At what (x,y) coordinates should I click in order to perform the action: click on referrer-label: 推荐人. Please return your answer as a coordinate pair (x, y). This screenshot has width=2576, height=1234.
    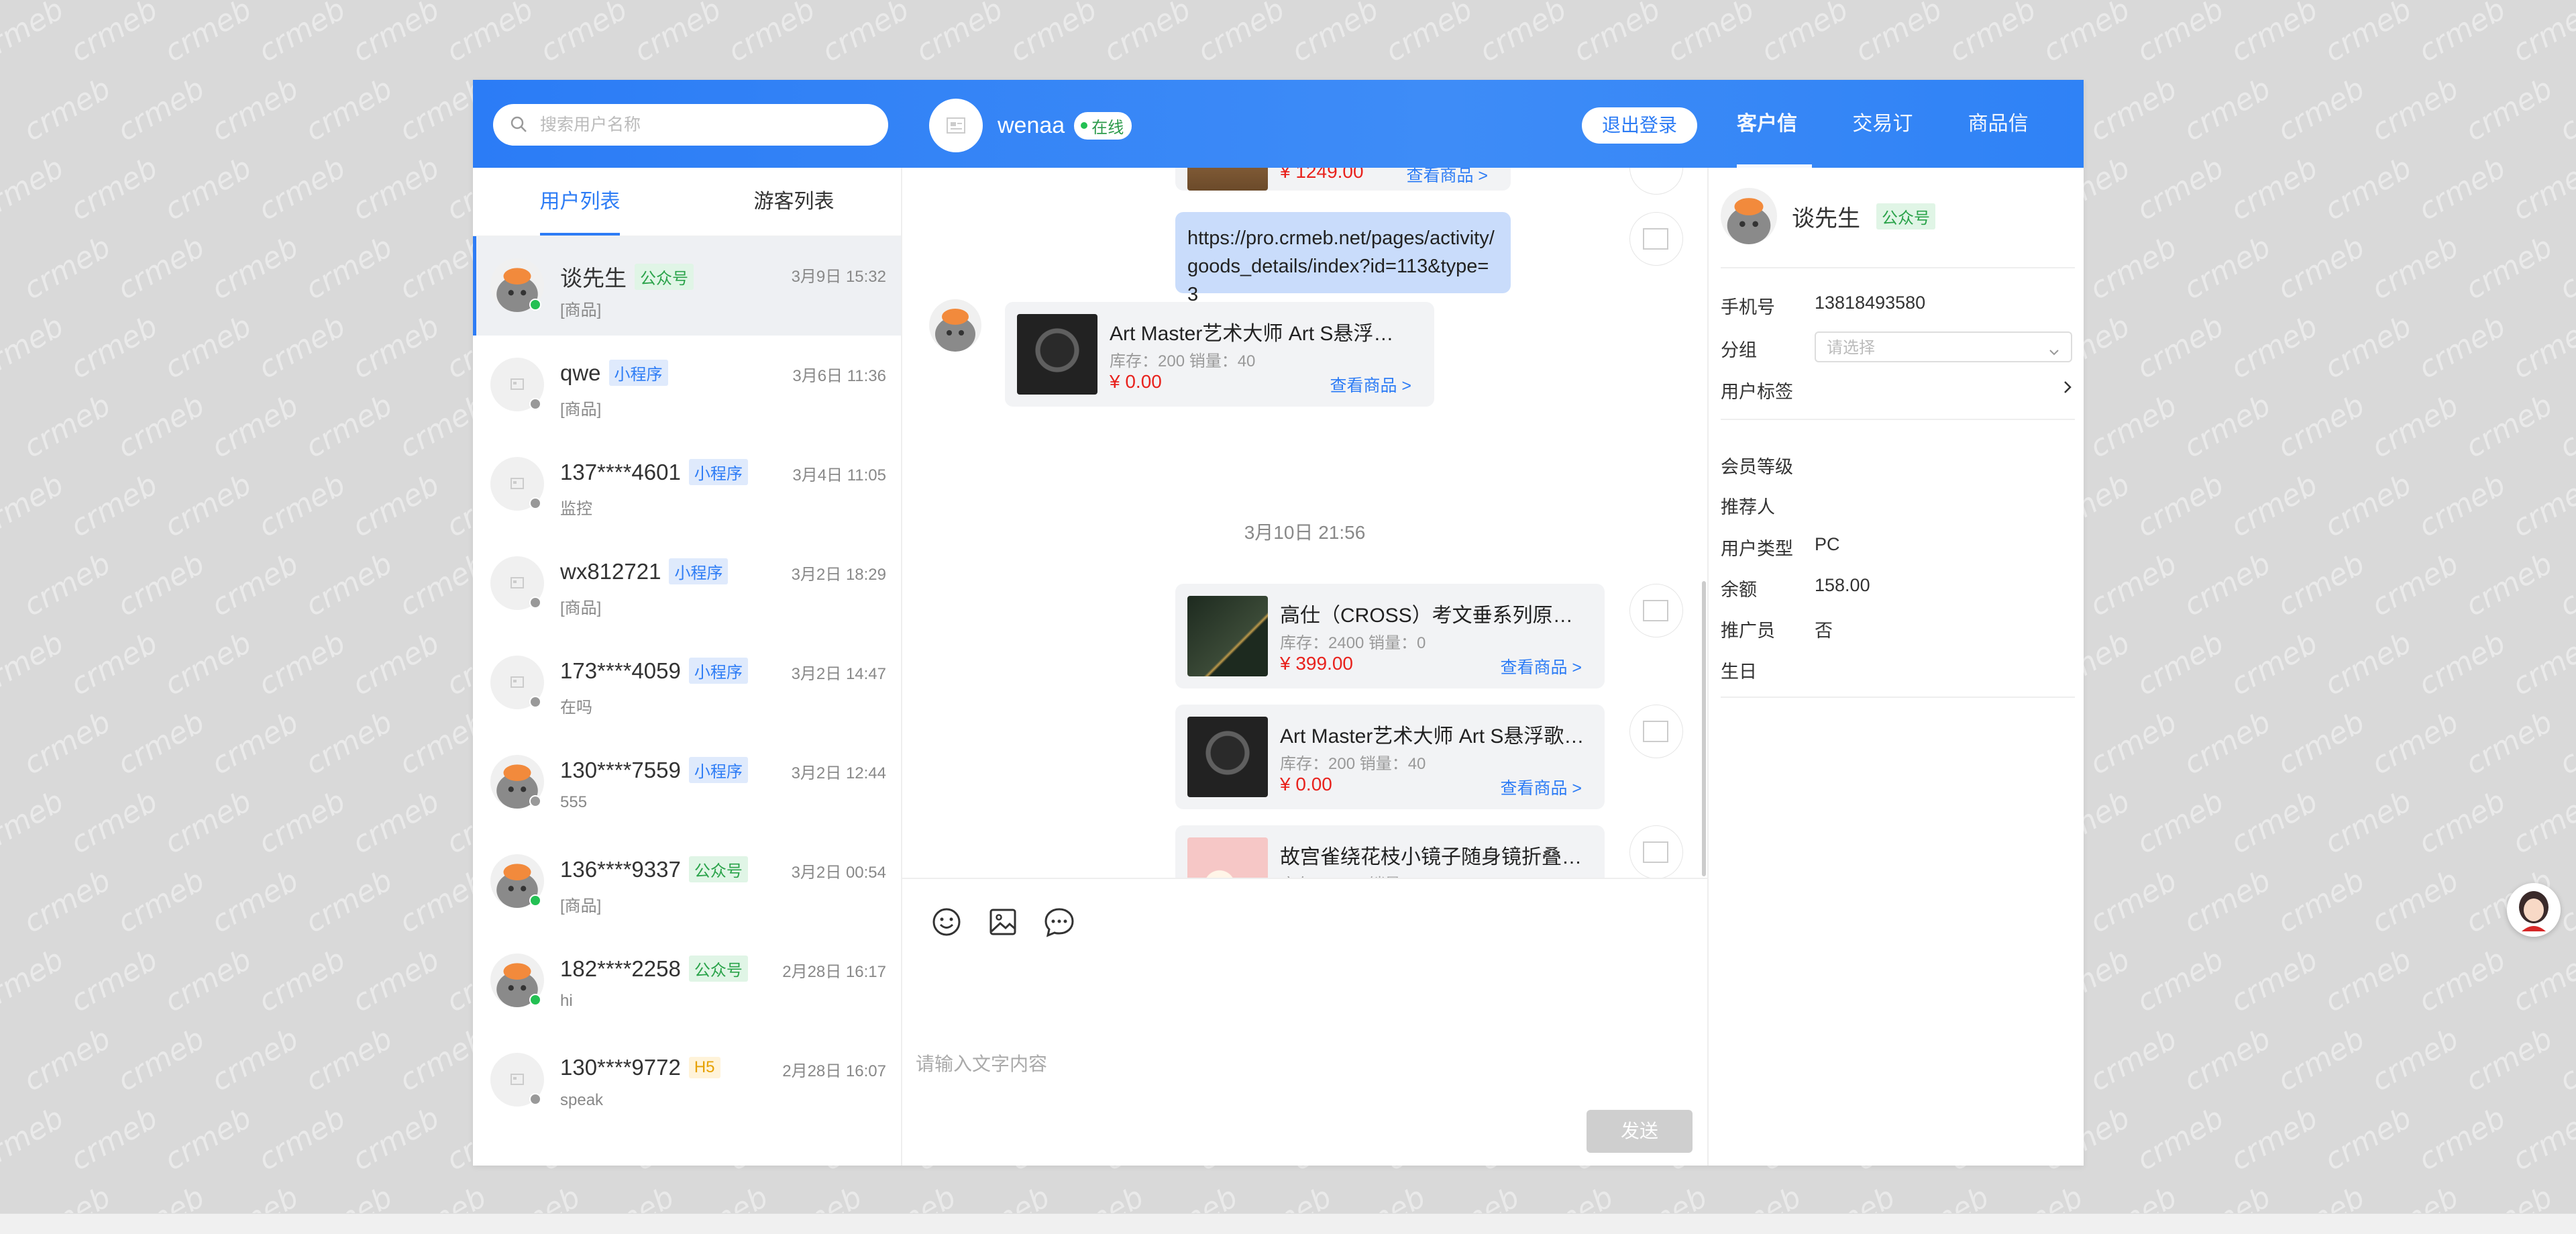
    Looking at the image, I should click on (1748, 507).